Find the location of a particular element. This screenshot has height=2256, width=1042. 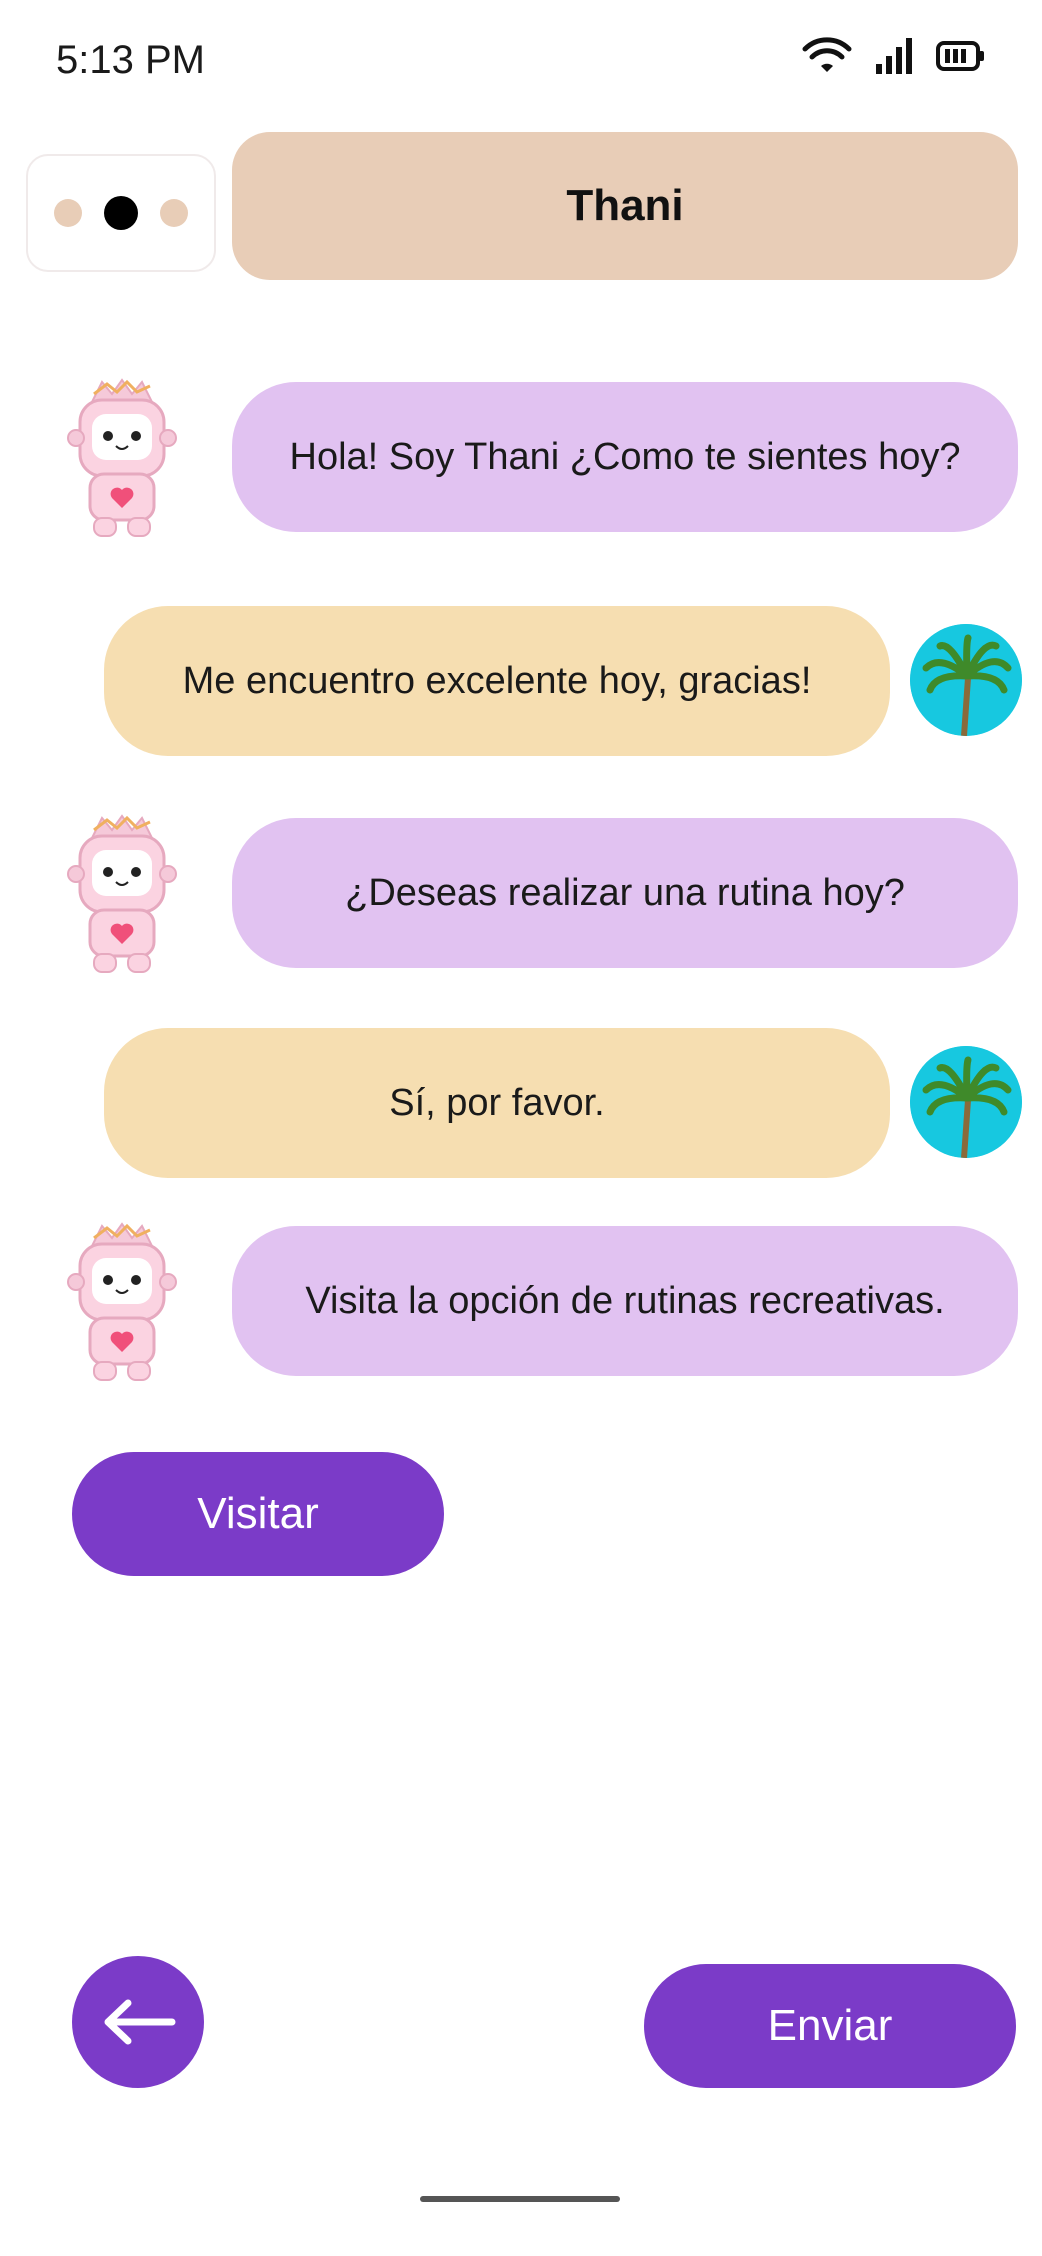

arrow-left-icon is located at coordinates (140, 2022).